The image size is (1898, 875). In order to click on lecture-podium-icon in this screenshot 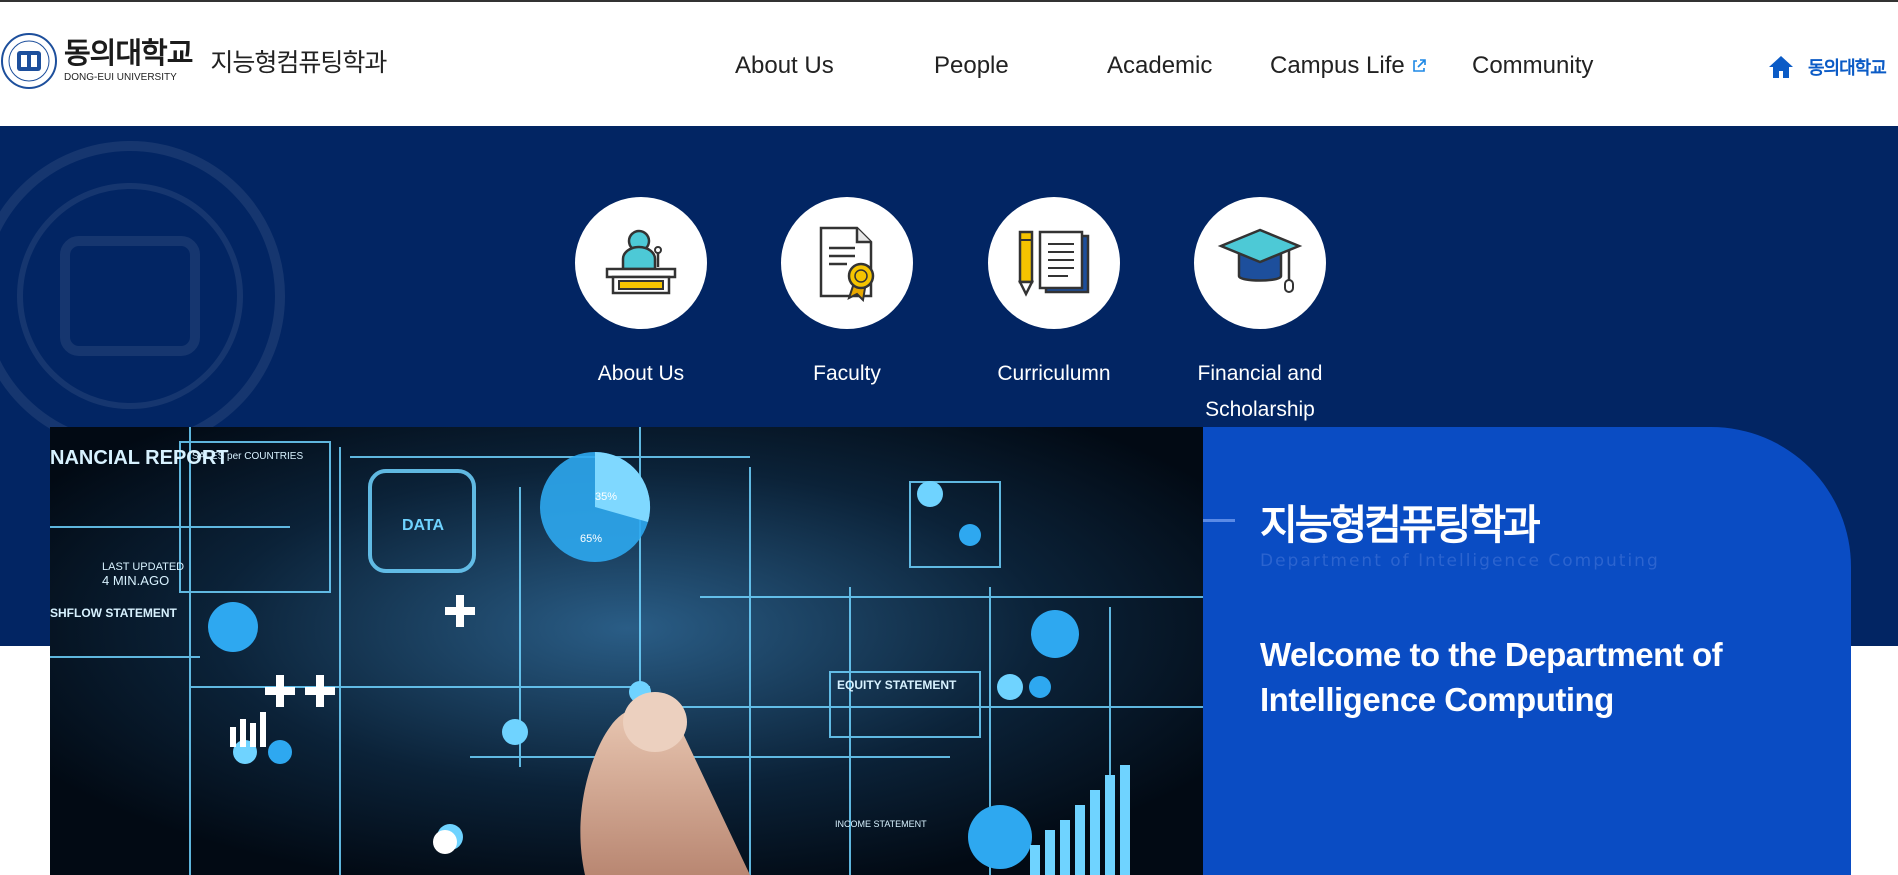, I will do `click(641, 262)`.